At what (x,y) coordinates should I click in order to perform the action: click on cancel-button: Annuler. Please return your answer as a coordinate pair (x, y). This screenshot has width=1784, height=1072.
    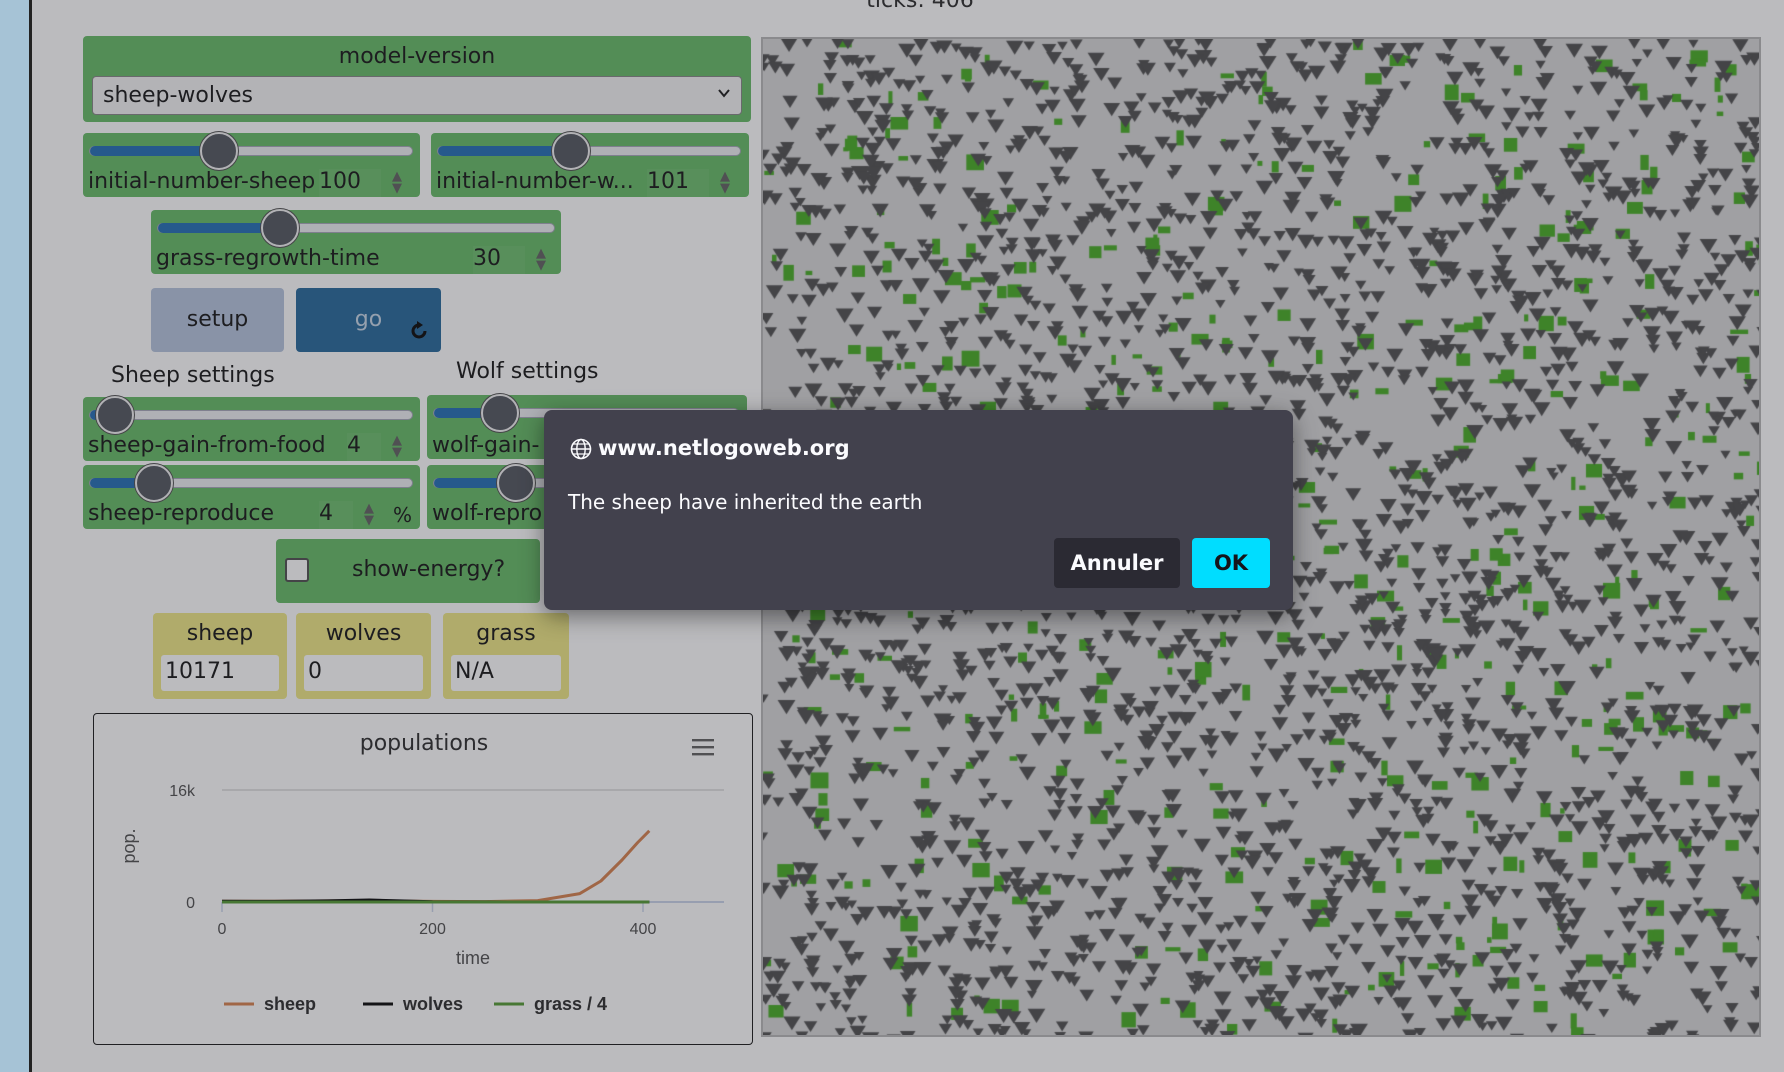
    Looking at the image, I should click on (1117, 563).